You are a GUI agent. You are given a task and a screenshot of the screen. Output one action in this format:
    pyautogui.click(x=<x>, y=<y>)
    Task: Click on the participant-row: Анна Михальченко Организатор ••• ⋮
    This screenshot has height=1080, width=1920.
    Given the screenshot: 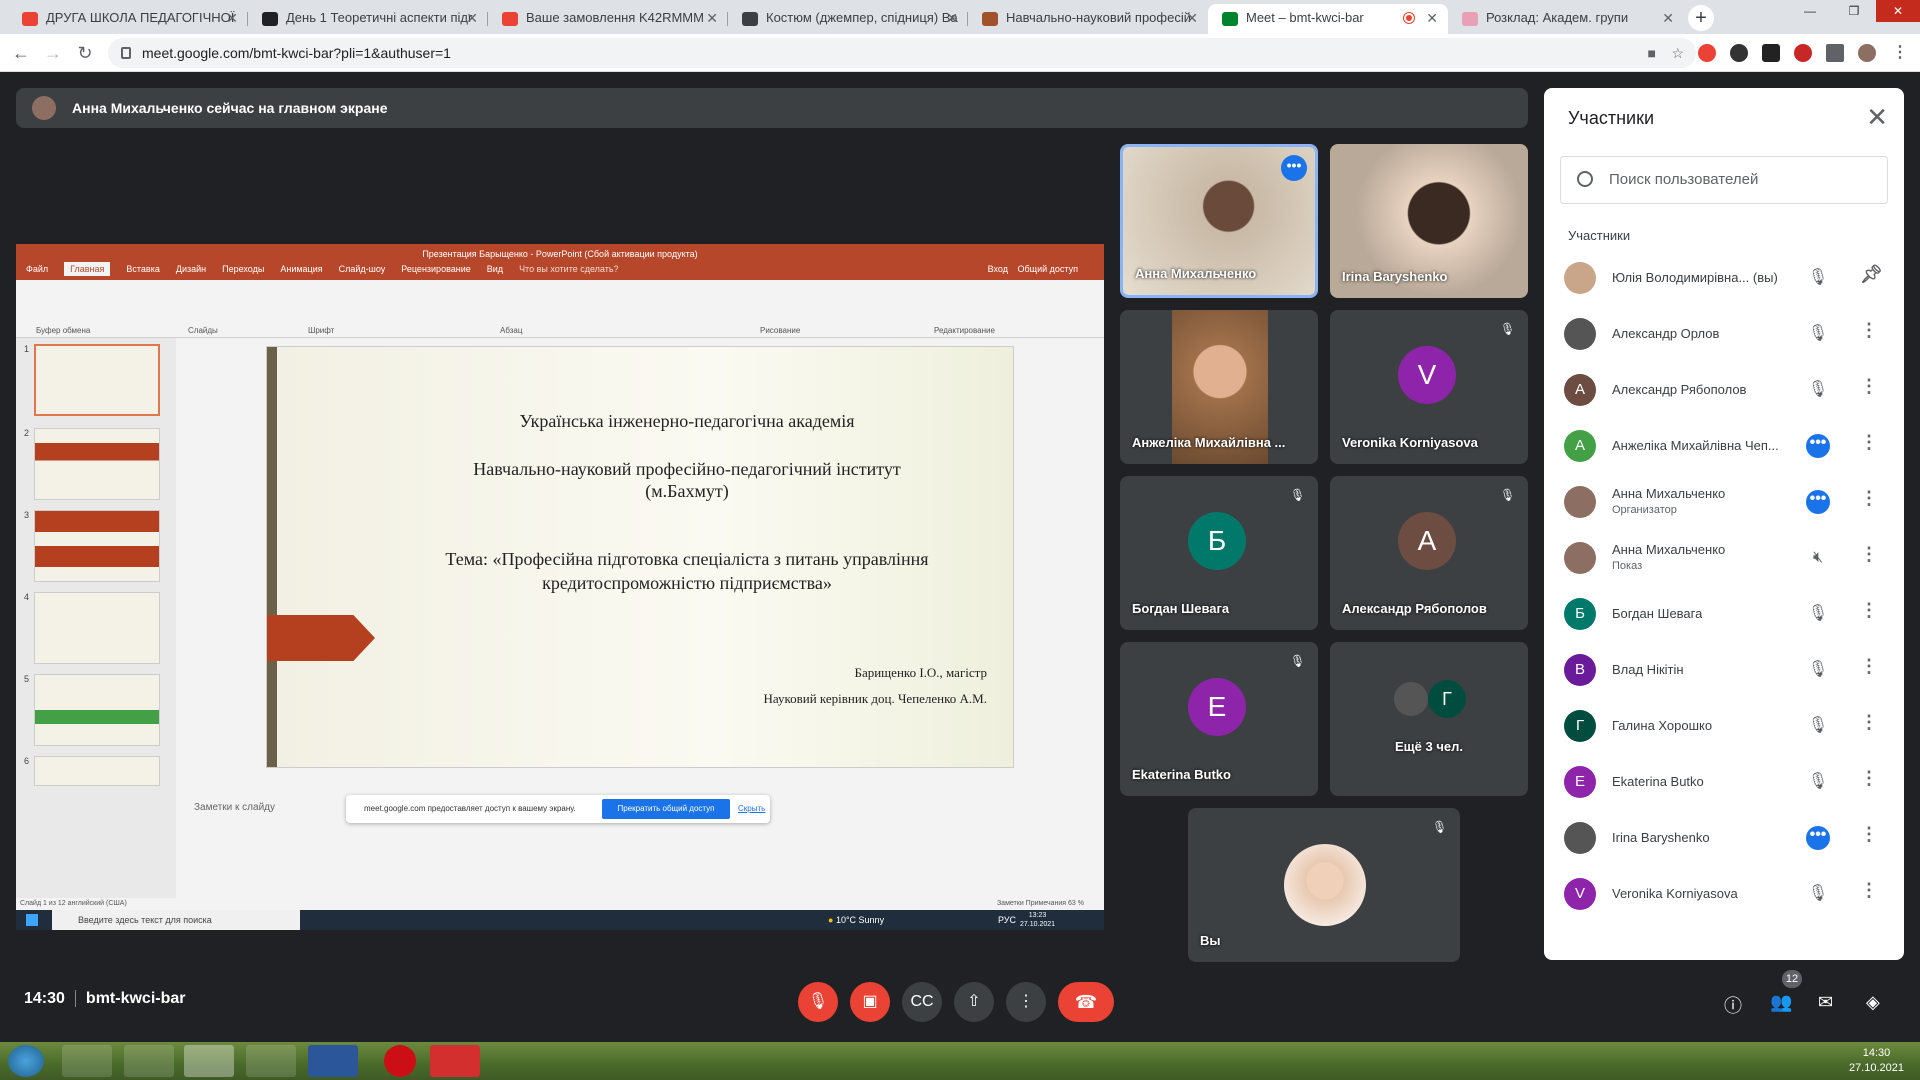 What is the action you would take?
    pyautogui.click(x=1724, y=504)
    